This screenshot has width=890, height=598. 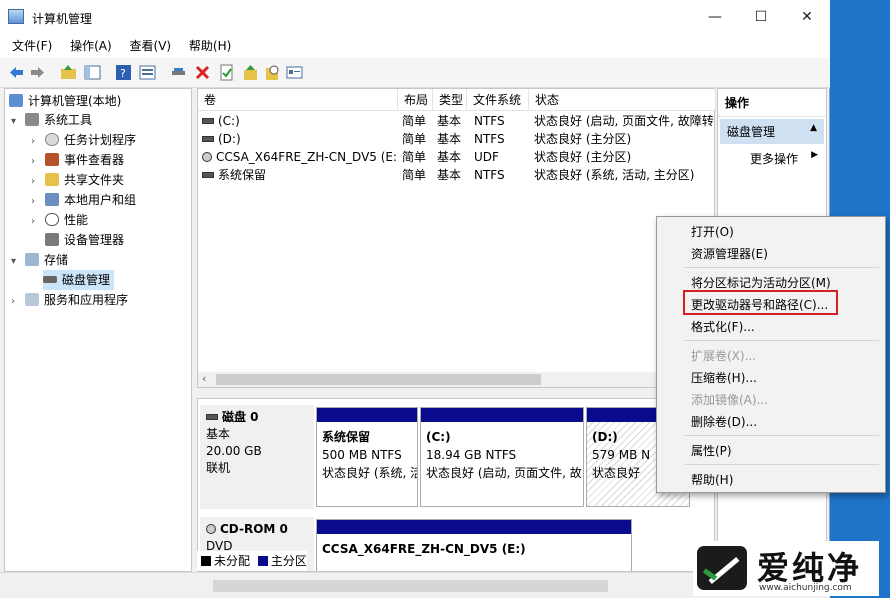 What do you see at coordinates (299, 157) in the screenshot?
I see `table-cell-volume: CCSA_X64FRE_ZH-CN_DV5 (E:)` at bounding box center [299, 157].